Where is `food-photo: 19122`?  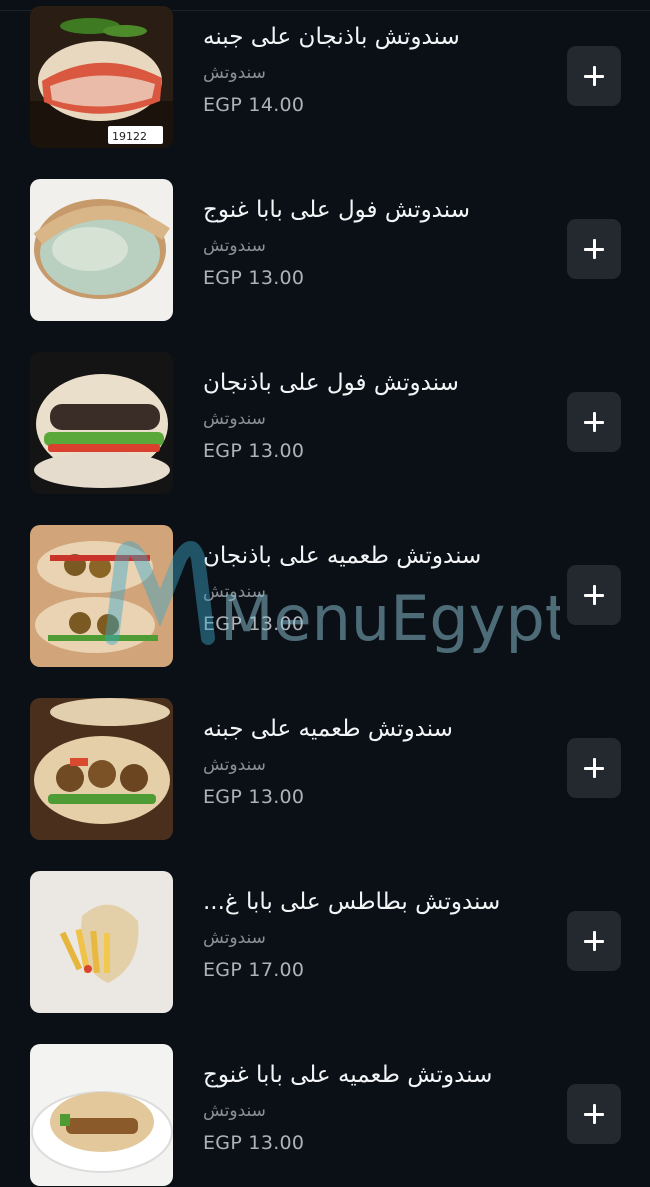 food-photo: 19122 is located at coordinates (101, 77).